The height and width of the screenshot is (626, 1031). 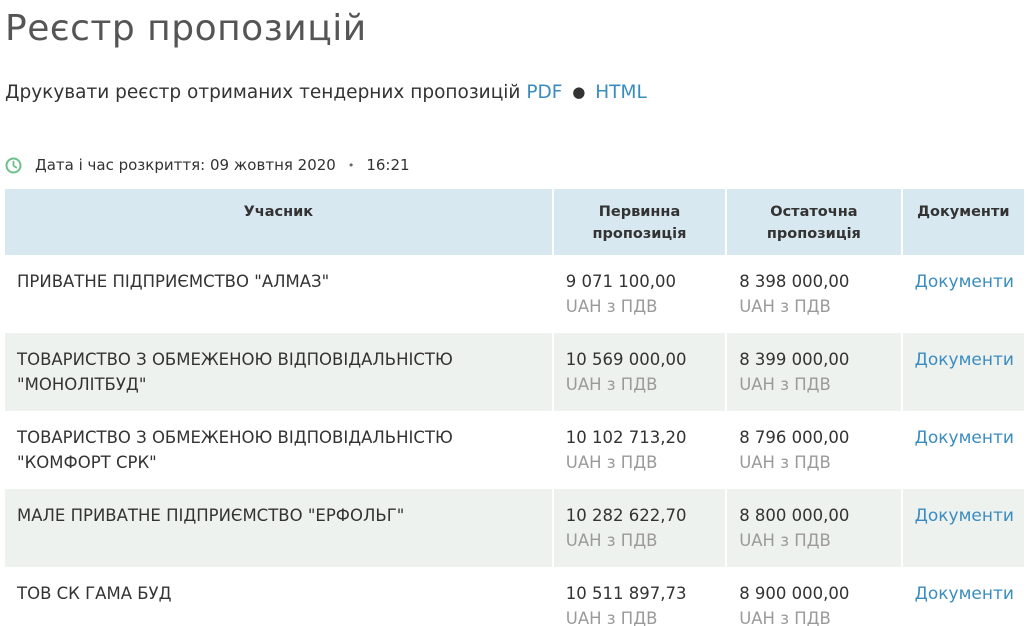 I want to click on opening-date-label: Дата і час розкриття: 09 жовтня 2020, so click(x=185, y=165).